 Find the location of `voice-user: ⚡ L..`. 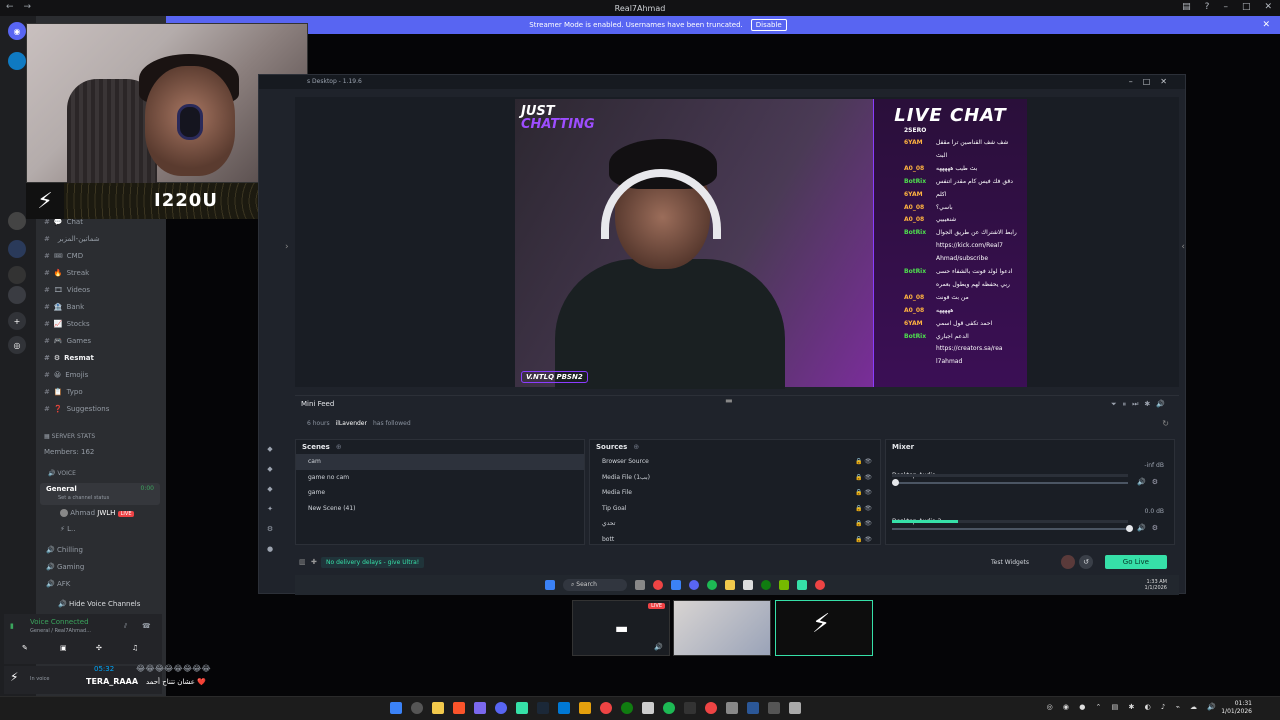

voice-user: ⚡ L.. is located at coordinates (68, 529).